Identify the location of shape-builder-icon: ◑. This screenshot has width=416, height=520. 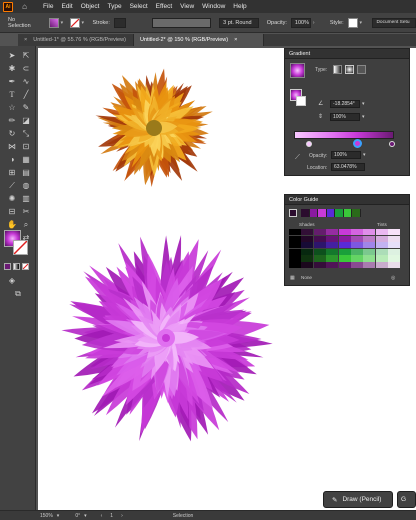
(12, 160).